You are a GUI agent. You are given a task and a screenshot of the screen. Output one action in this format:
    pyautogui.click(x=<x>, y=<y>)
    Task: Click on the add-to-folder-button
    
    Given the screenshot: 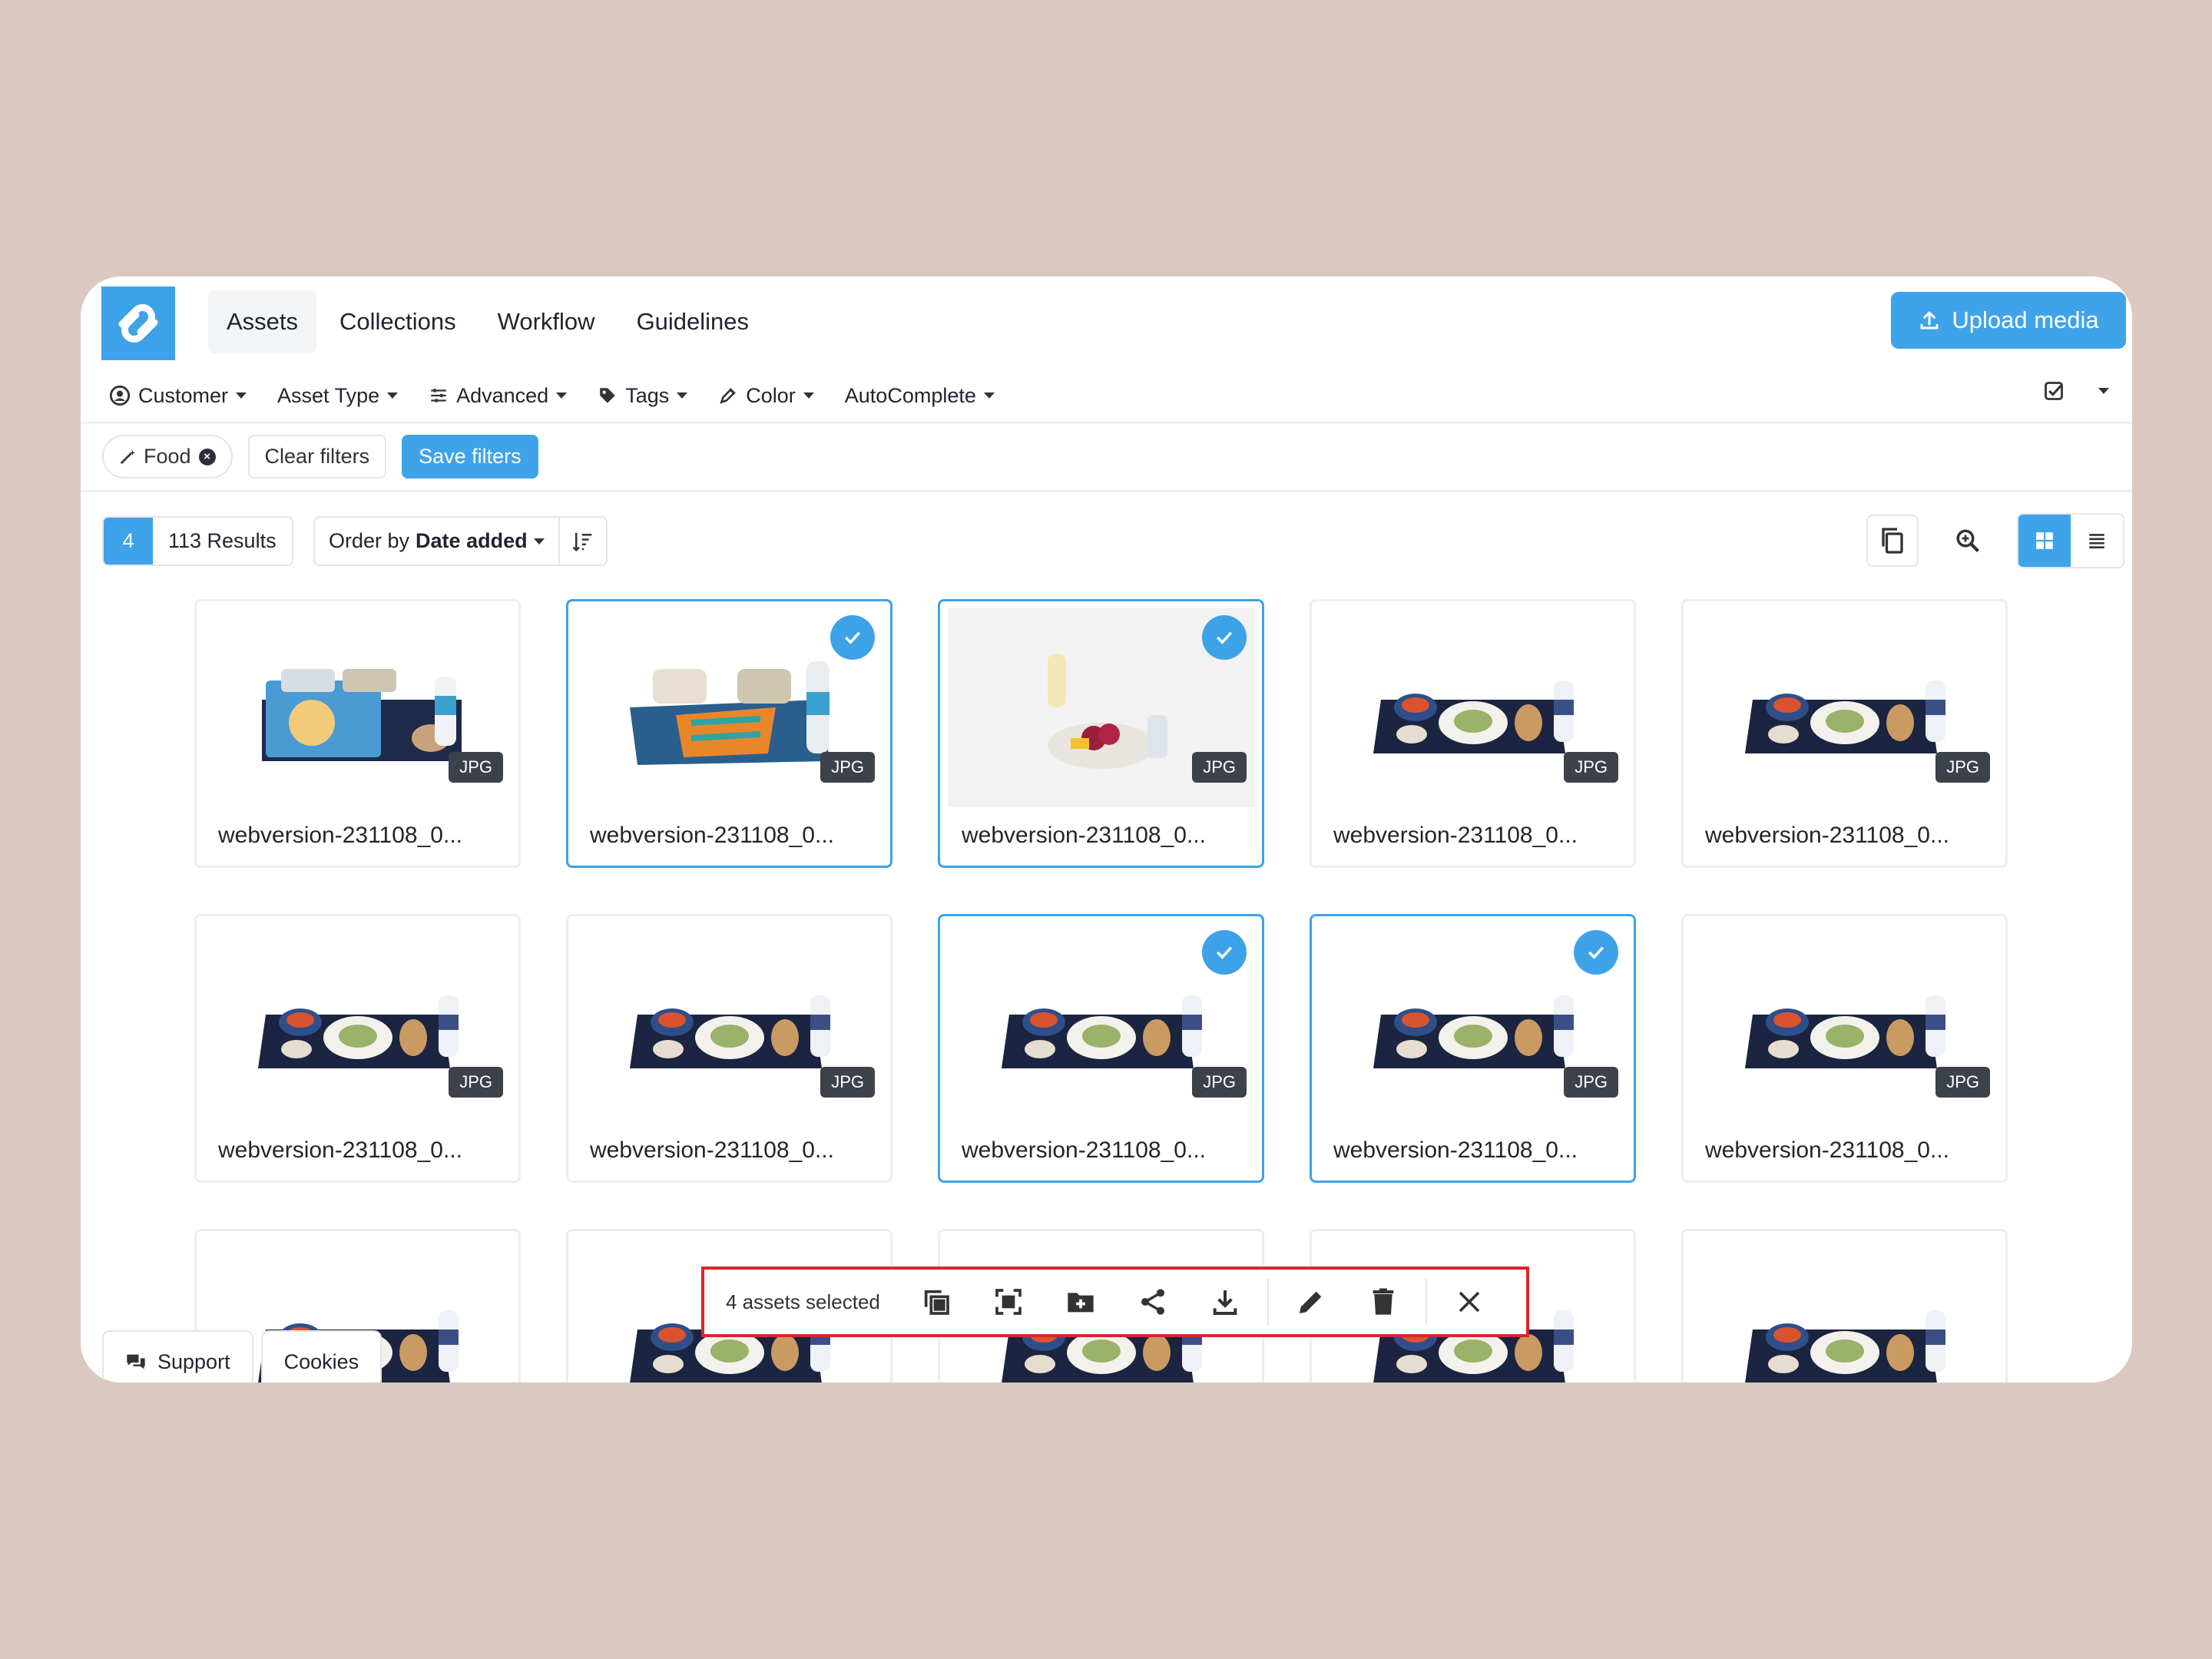 What is the action you would take?
    pyautogui.click(x=1081, y=1302)
    